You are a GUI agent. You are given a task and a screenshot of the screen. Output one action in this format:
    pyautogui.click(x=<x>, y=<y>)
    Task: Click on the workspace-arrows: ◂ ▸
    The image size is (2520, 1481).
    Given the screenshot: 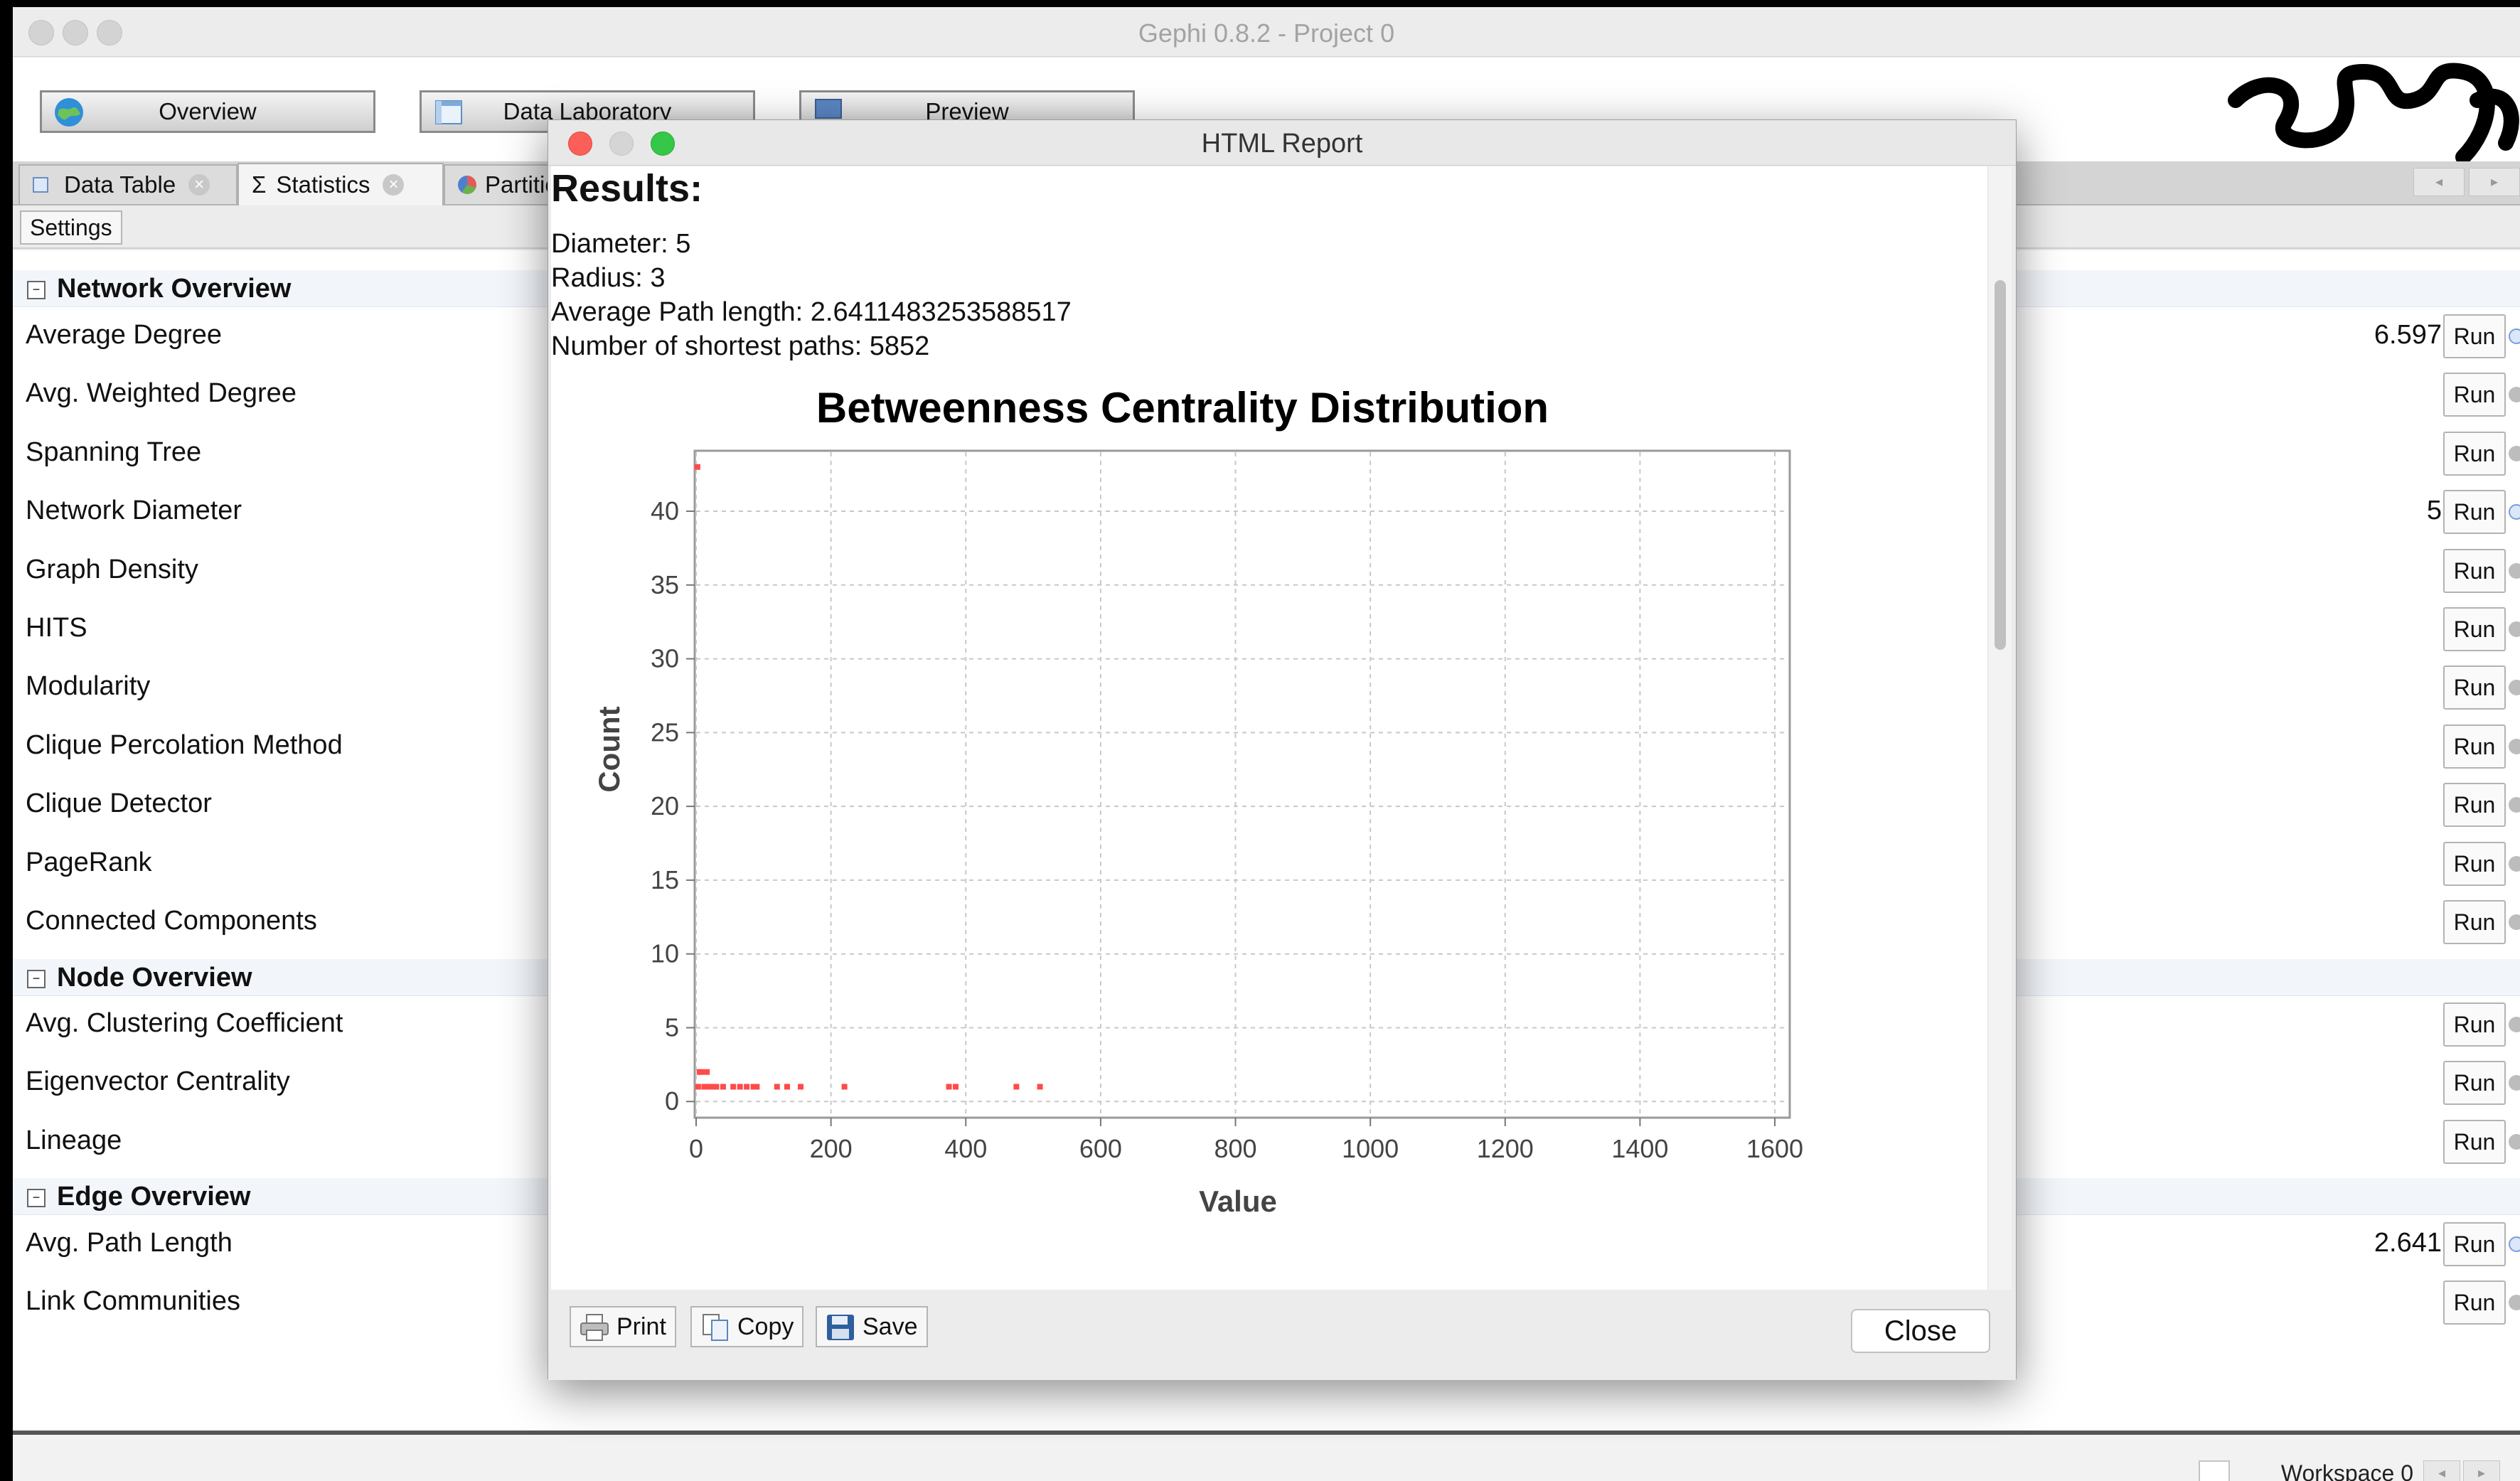 What is the action you would take?
    pyautogui.click(x=2461, y=1470)
    